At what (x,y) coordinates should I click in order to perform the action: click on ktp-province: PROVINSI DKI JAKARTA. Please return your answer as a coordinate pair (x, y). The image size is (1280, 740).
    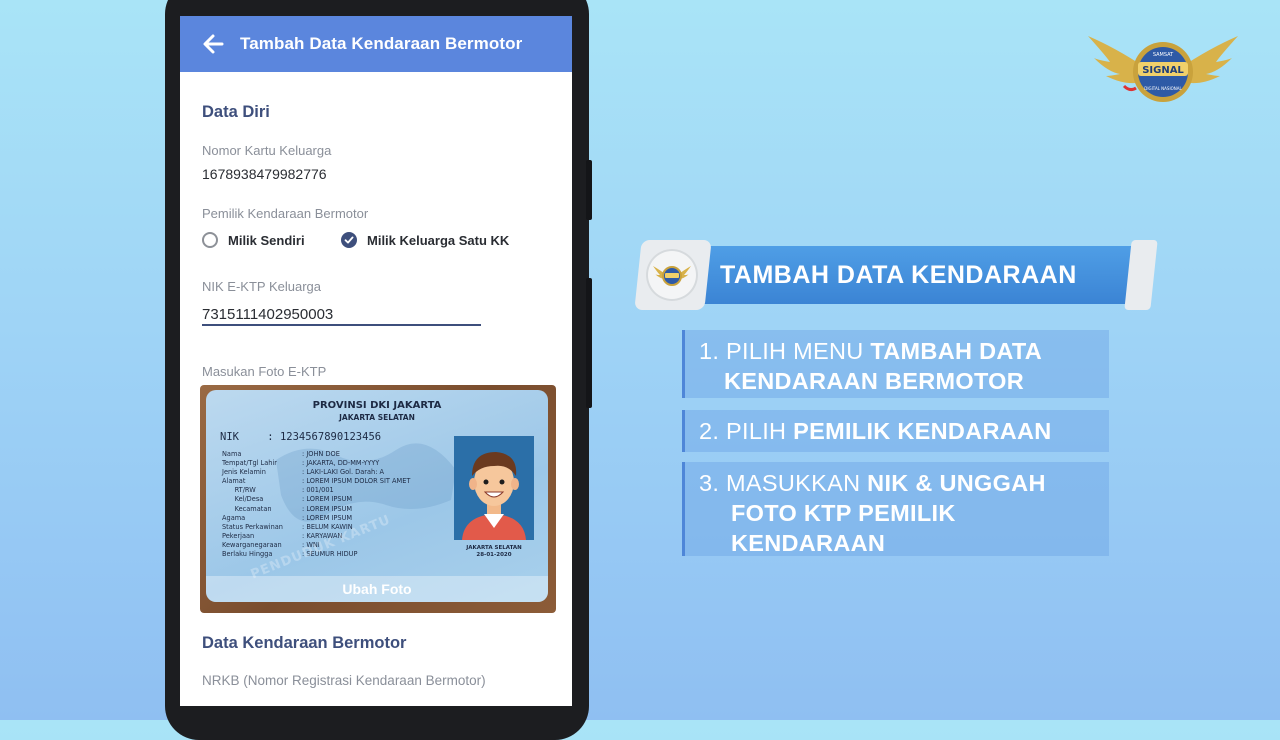
    Looking at the image, I should click on (377, 405).